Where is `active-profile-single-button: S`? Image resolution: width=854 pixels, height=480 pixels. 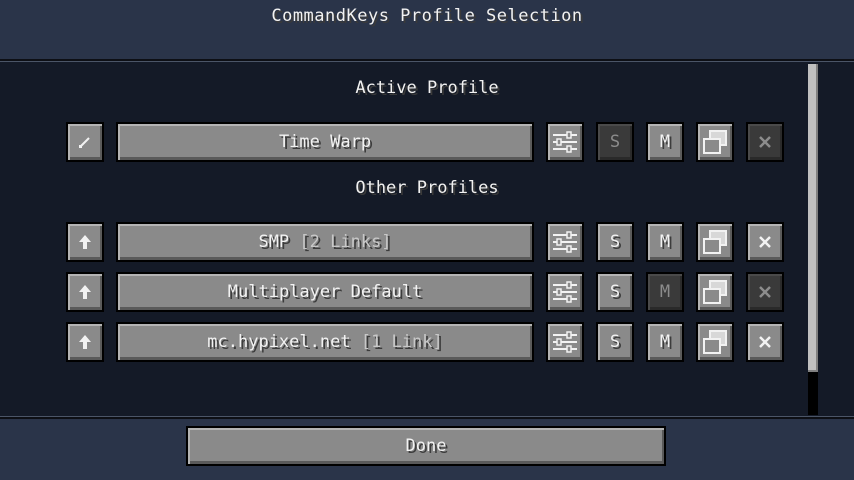 active-profile-single-button: S is located at coordinates (615, 142).